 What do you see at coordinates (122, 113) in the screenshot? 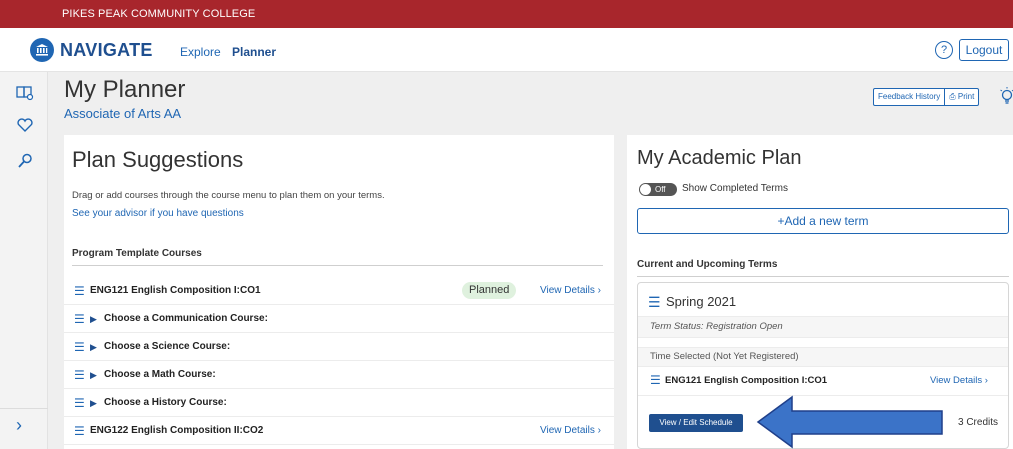
I see `program-name: Associate of Arts AA` at bounding box center [122, 113].